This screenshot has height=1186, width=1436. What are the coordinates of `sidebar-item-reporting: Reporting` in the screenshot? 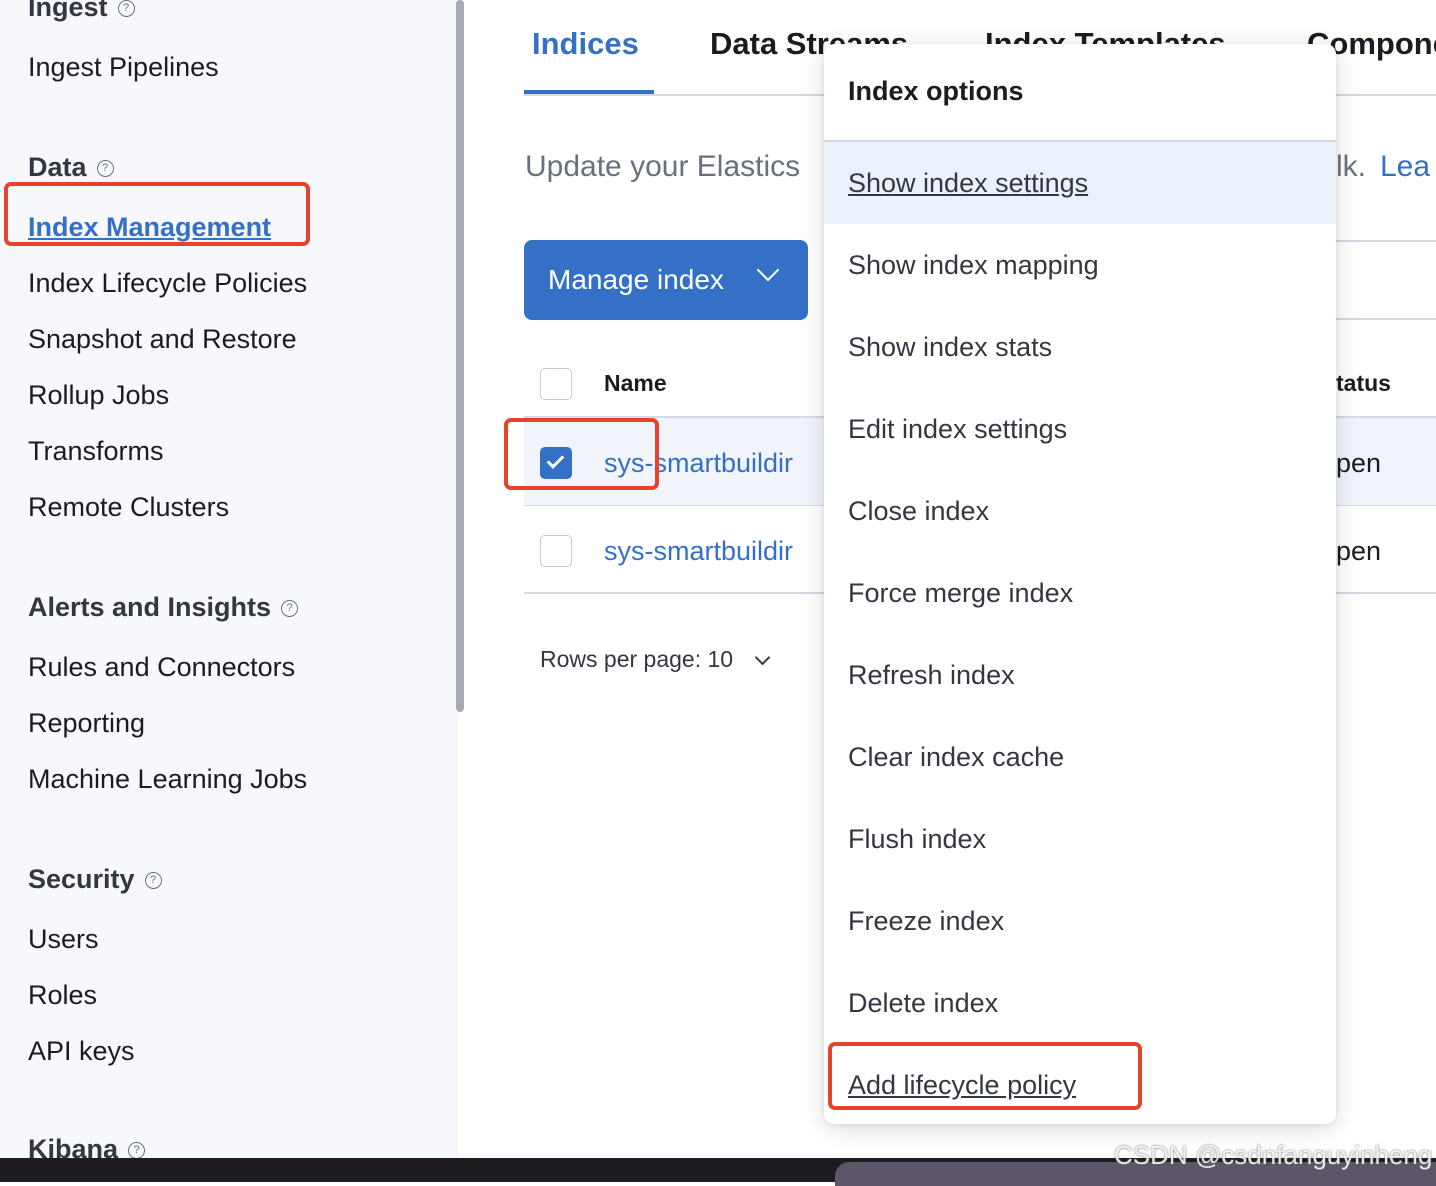 It's located at (86, 723).